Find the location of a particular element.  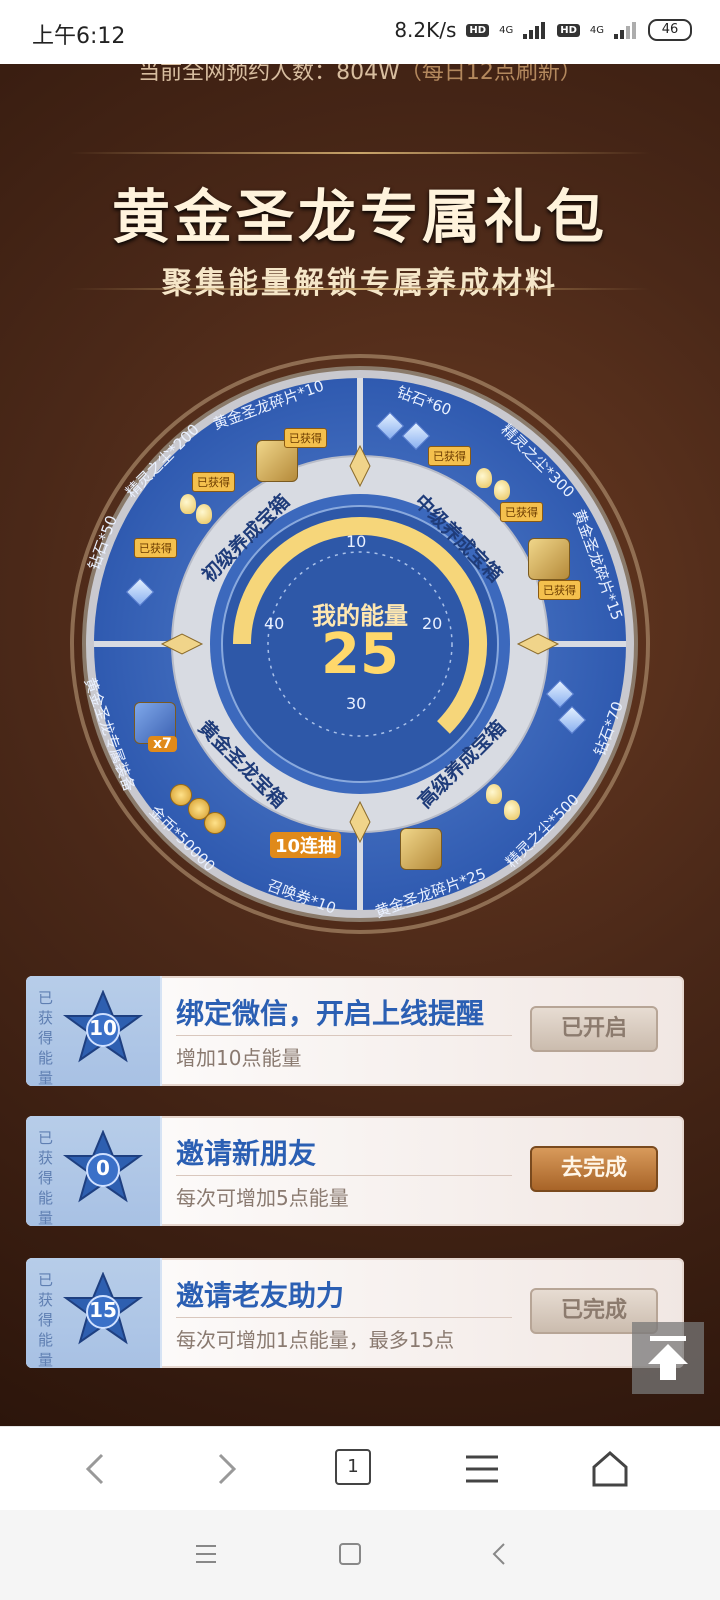

page-subtitle: 聚集能量解锁专属养成材料 is located at coordinates (360, 283).